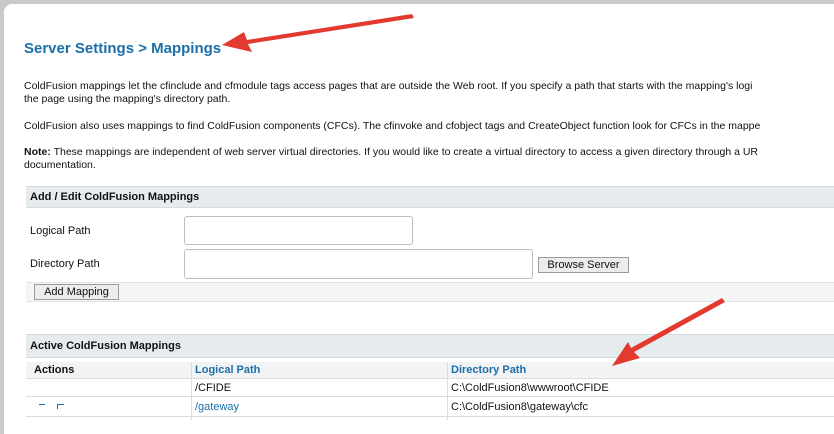 The image size is (834, 434). Describe the element at coordinates (430, 292) in the screenshot. I see `add-mapping-row` at that location.